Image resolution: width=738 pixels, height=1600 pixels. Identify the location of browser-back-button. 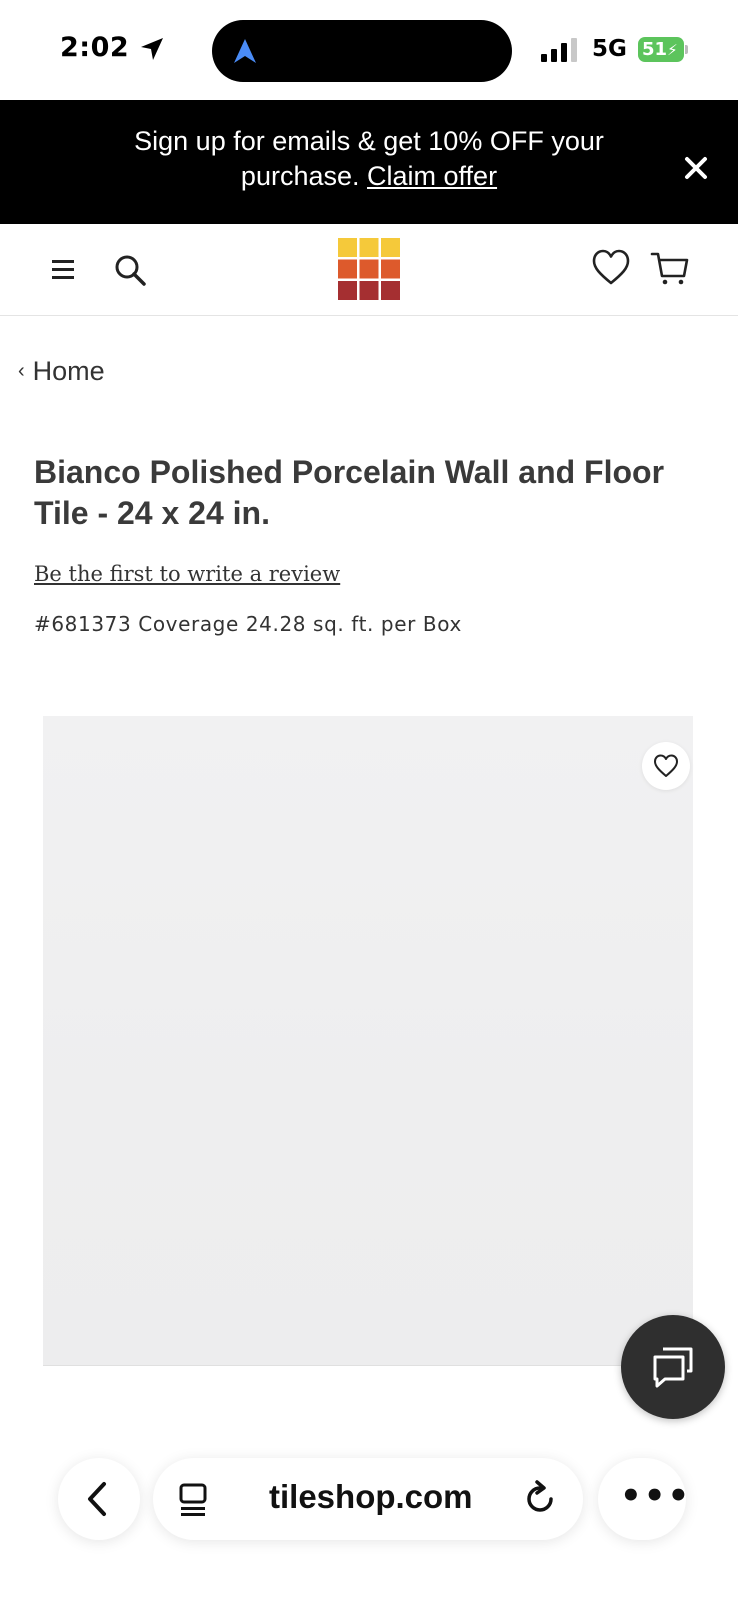
(99, 1499).